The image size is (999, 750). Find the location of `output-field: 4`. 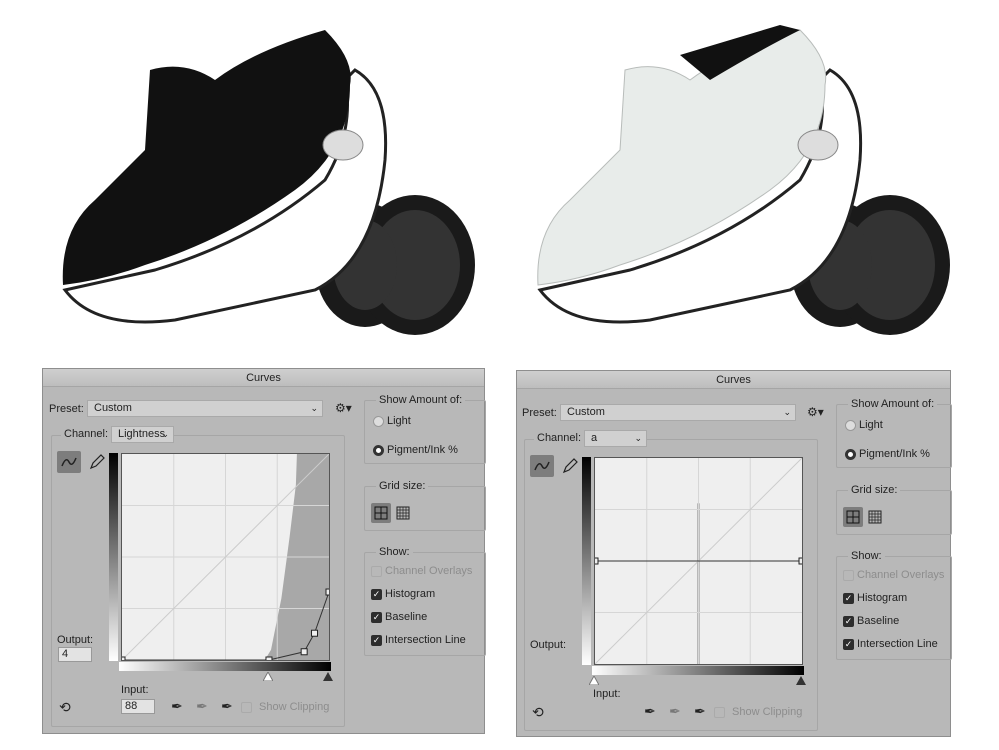

output-field: 4 is located at coordinates (75, 654).